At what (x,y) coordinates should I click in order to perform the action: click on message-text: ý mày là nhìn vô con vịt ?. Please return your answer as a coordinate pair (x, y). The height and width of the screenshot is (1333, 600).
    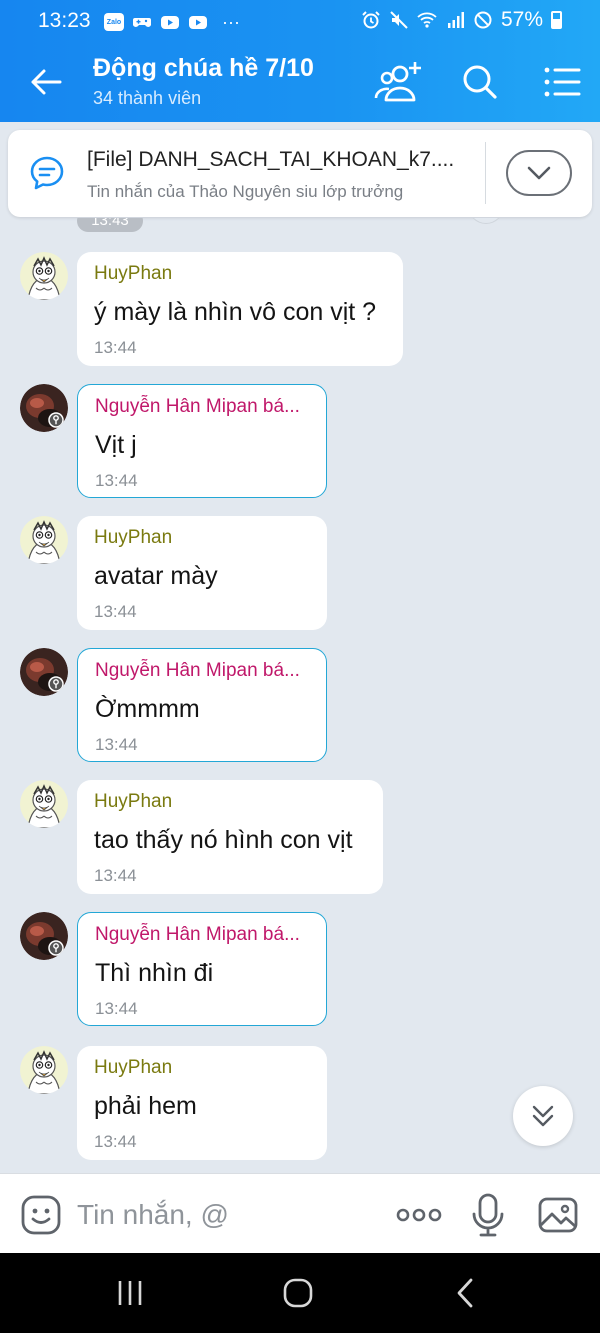
    Looking at the image, I should click on (235, 312).